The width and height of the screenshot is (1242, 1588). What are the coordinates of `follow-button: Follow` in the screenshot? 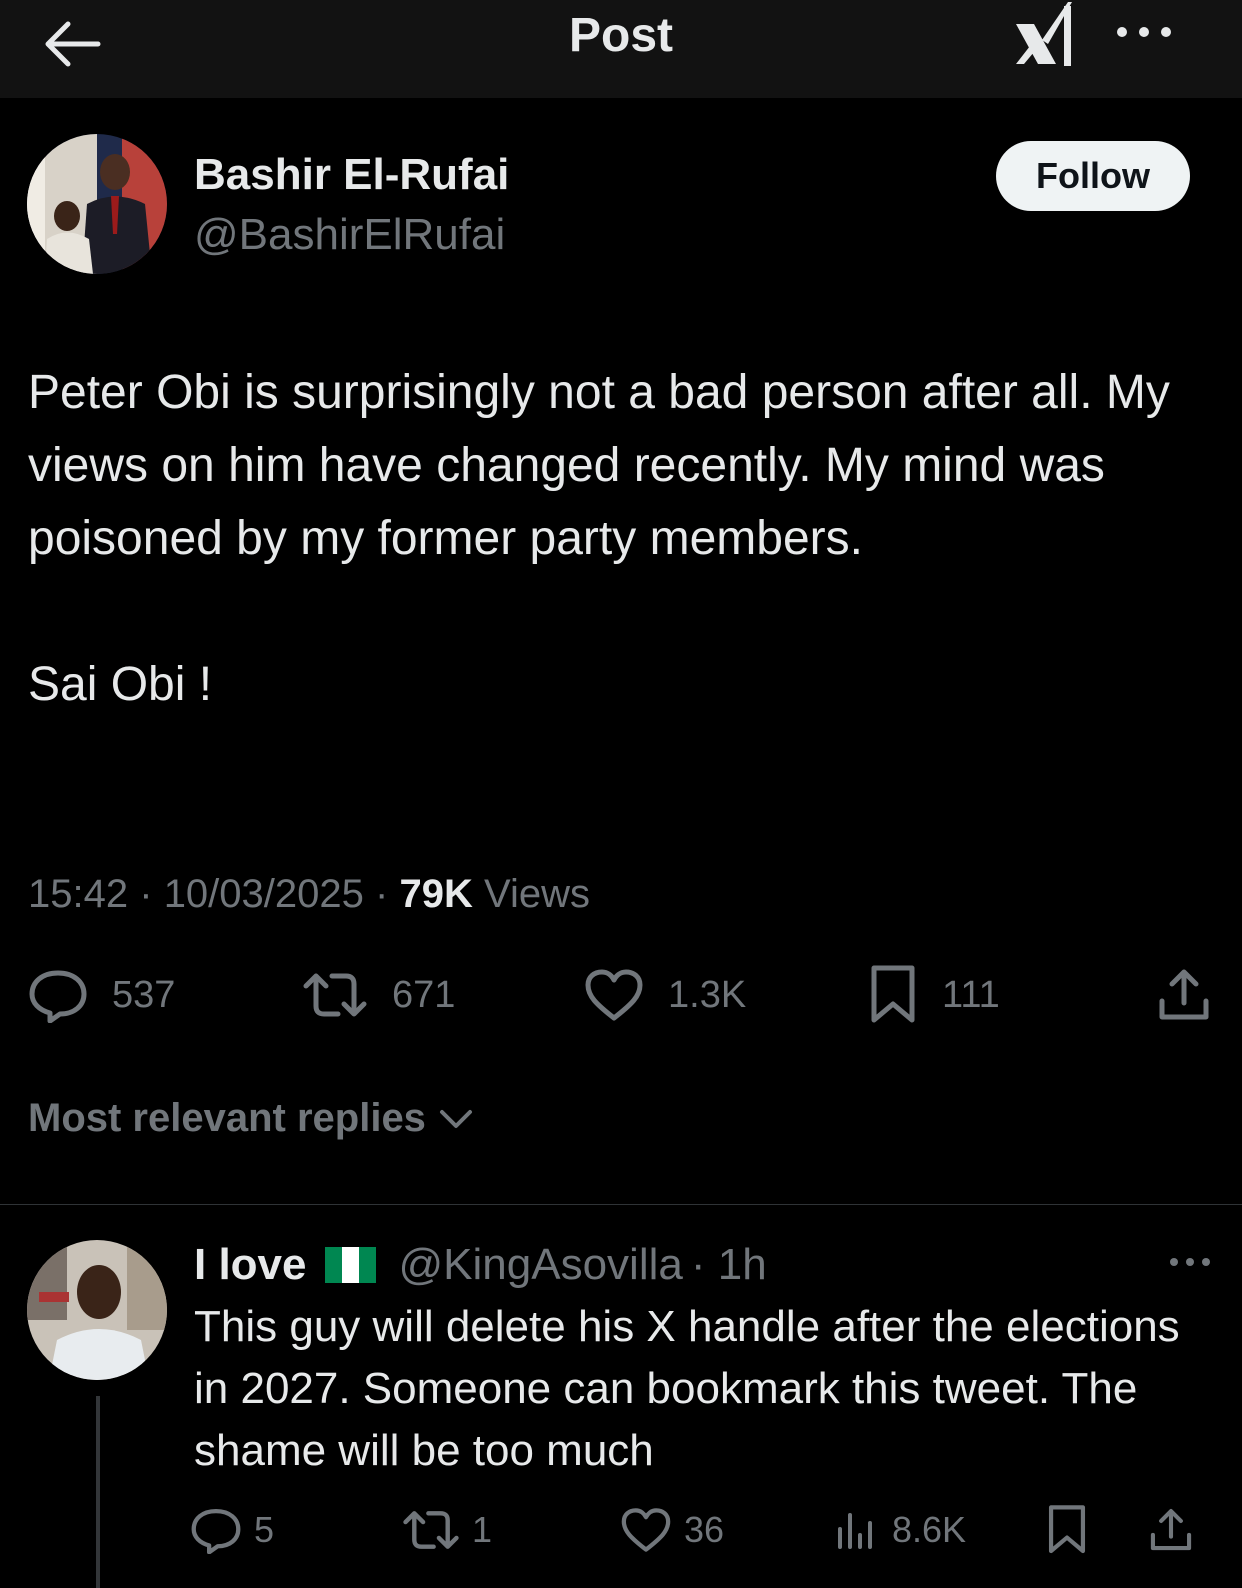 It's located at (1093, 176).